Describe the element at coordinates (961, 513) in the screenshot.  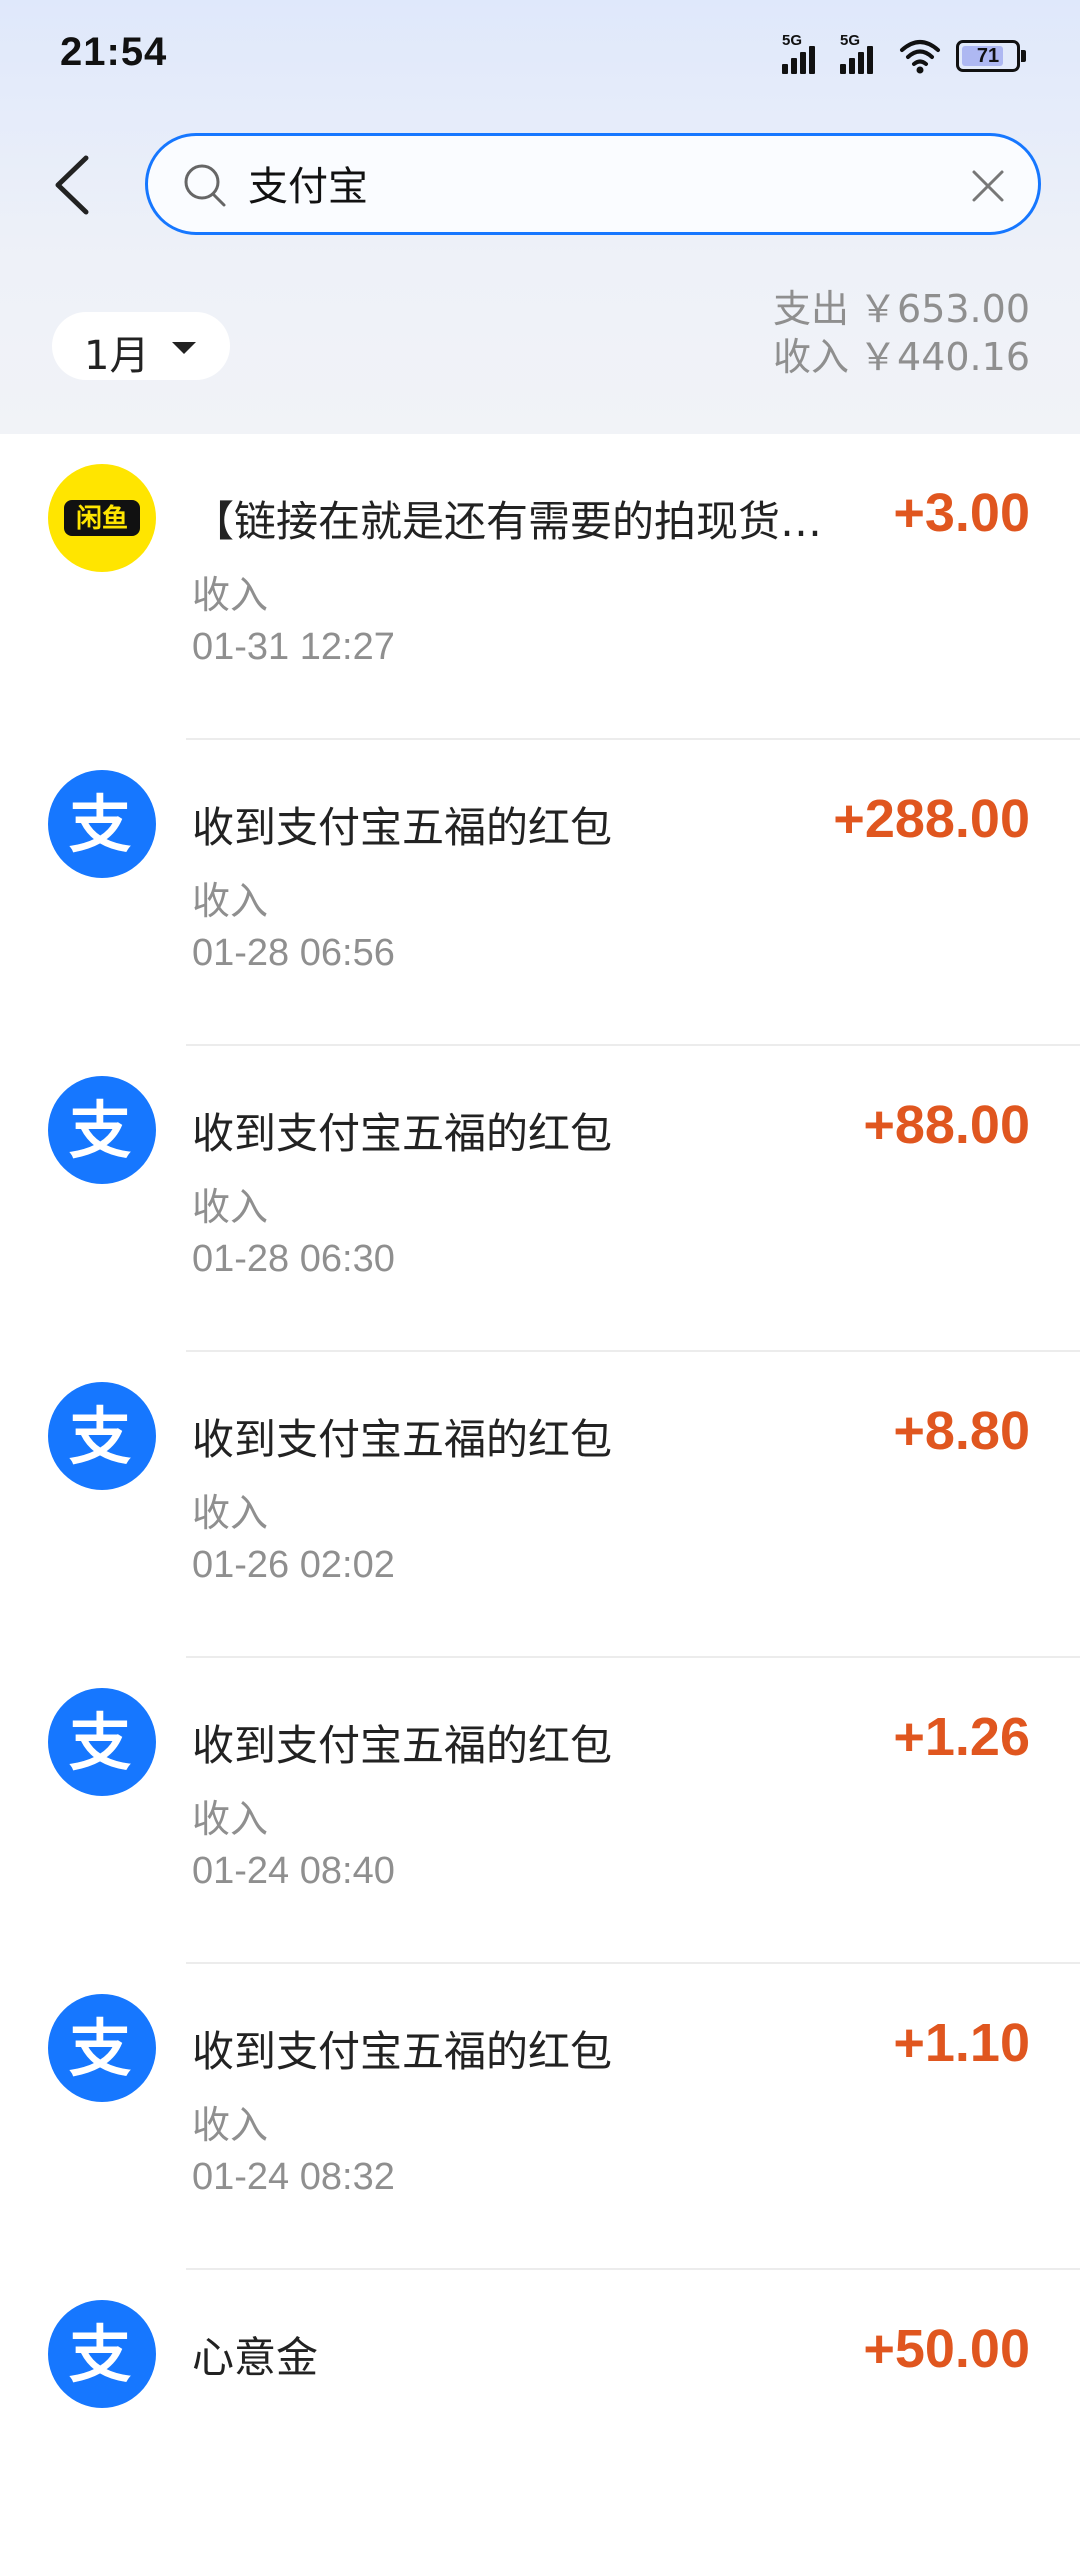
I see `transaction-amount: +3.00` at that location.